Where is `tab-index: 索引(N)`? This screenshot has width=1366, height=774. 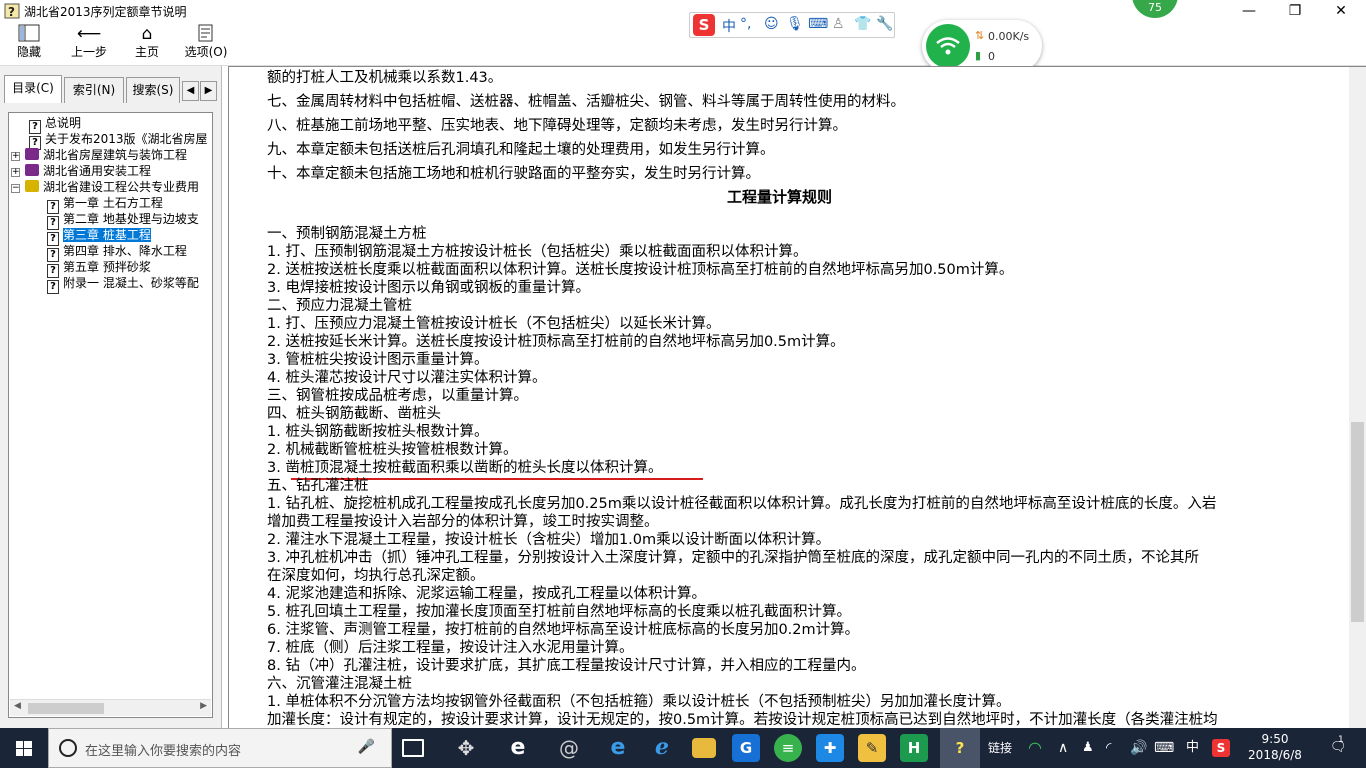 tab-index: 索引(N) is located at coordinates (94, 90).